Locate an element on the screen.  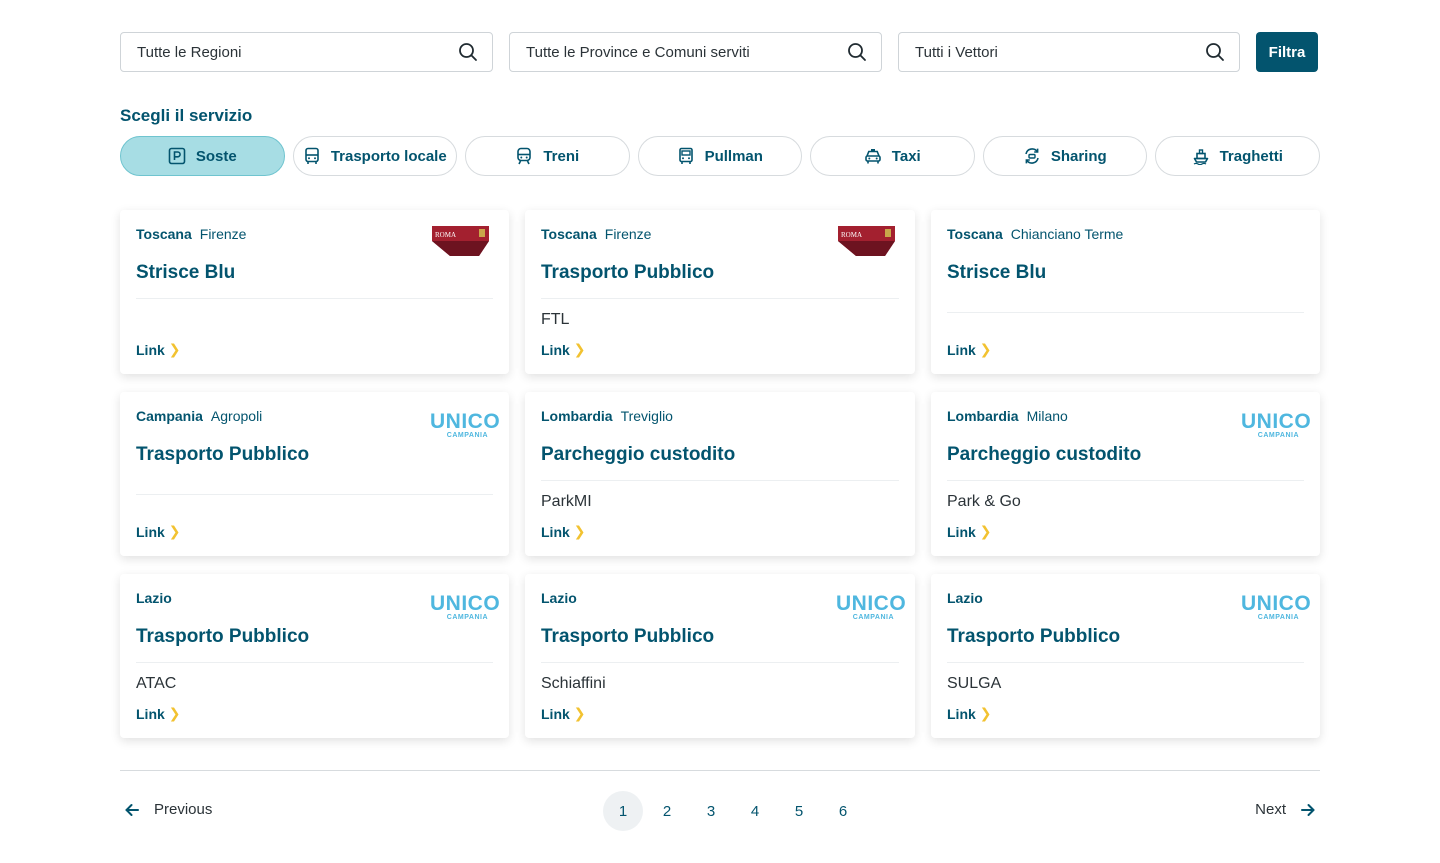
card-city: Treviglio is located at coordinates (646, 416).